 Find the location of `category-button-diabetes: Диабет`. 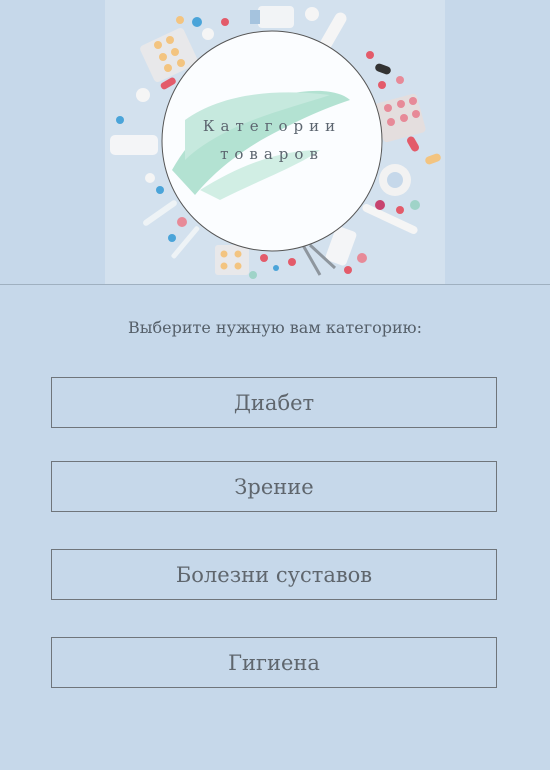

category-button-diabetes: Диабет is located at coordinates (274, 402).